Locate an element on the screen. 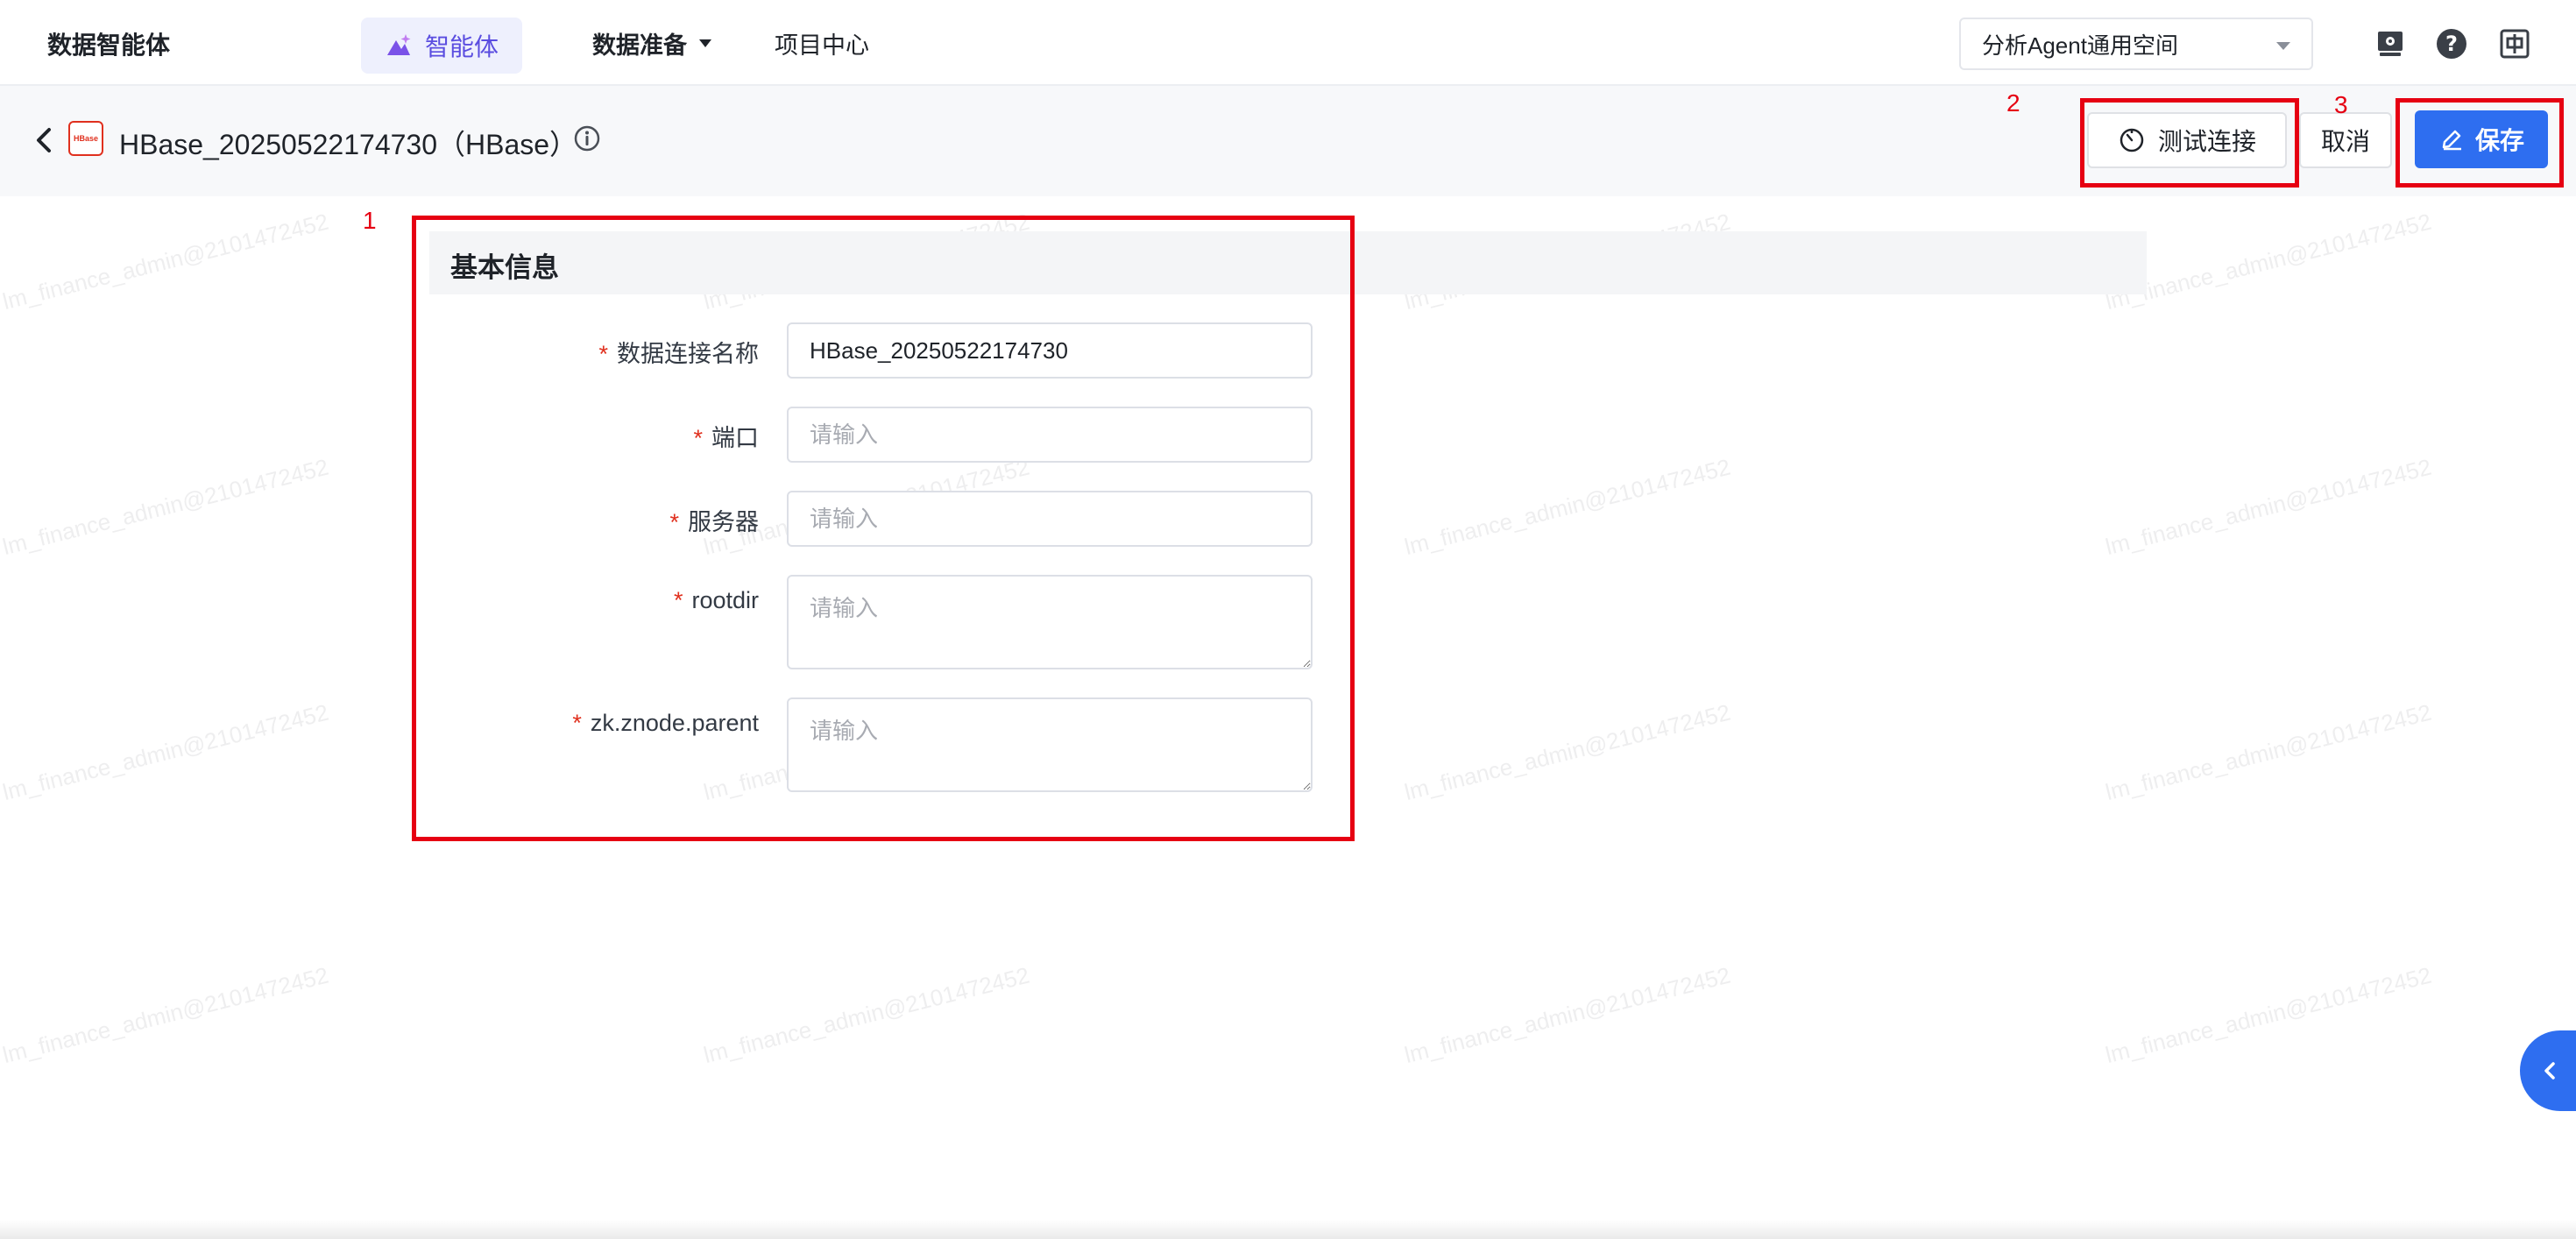 This screenshot has width=2576, height=1239. info-icon is located at coordinates (587, 138).